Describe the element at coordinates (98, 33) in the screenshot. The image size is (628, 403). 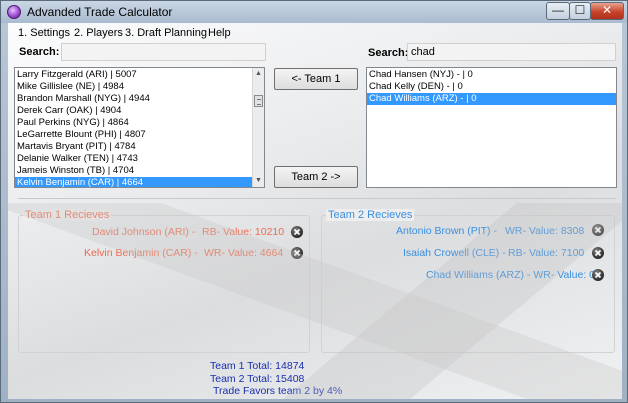
I see `menu-players: 2. Players` at that location.